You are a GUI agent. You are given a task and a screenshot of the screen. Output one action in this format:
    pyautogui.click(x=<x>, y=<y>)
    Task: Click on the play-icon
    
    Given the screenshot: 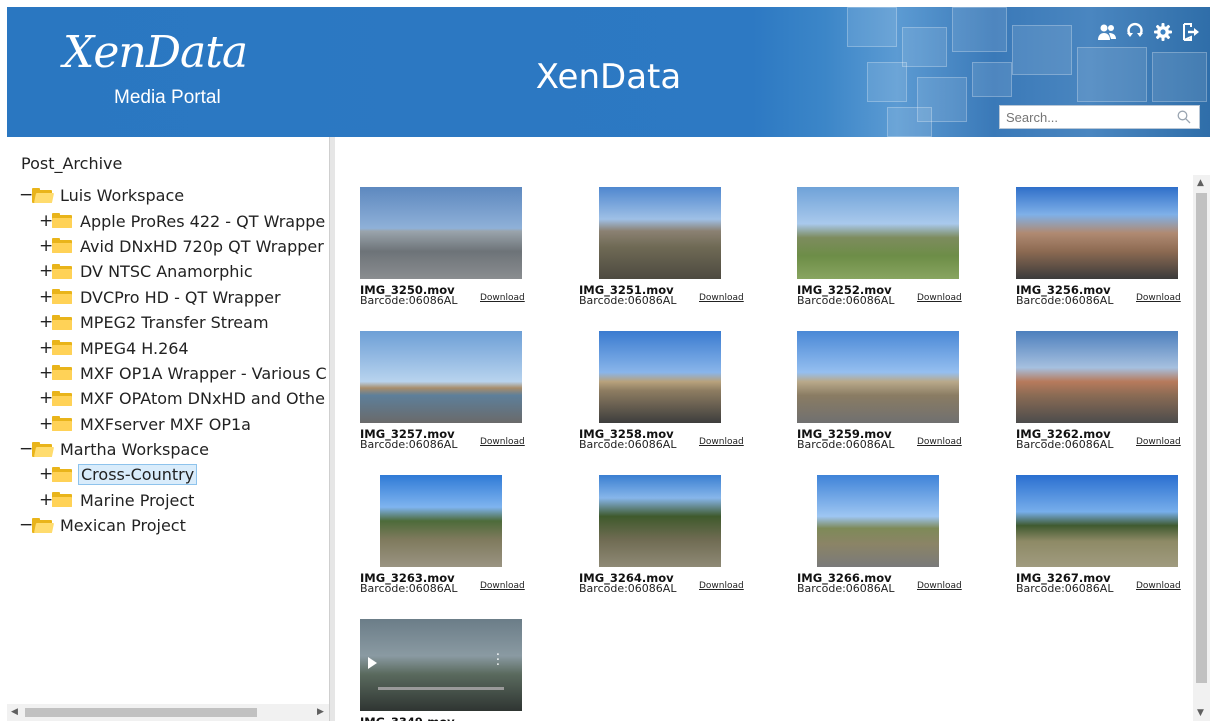 What is the action you would take?
    pyautogui.click(x=372, y=663)
    